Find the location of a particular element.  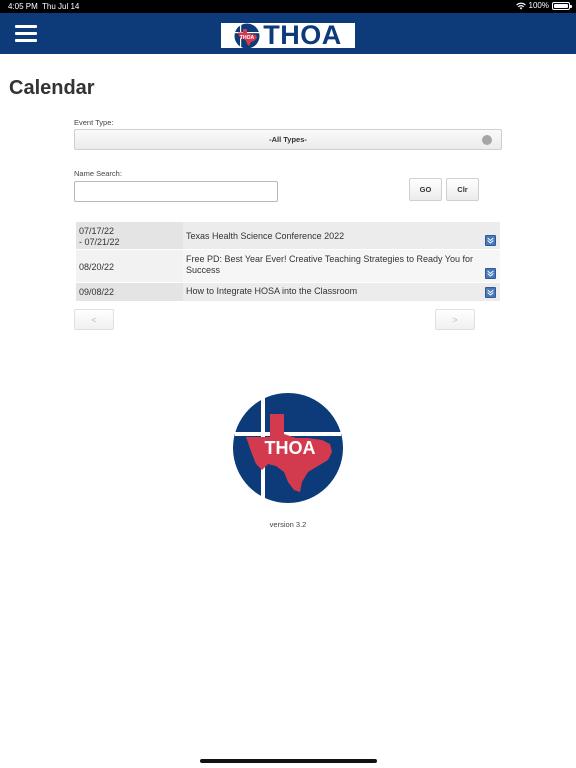

app-header: THOA THOA is located at coordinates (288, 33).